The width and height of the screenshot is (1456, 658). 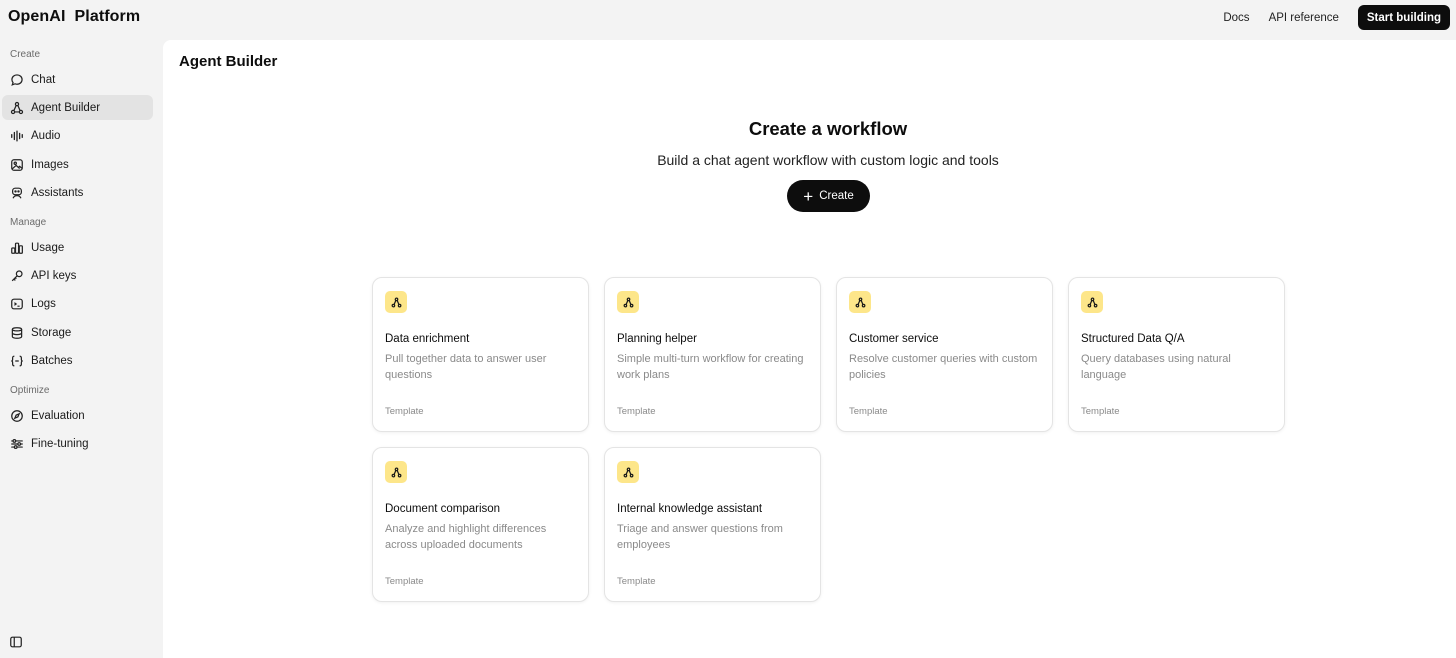 What do you see at coordinates (1156, 367) in the screenshot?
I see `template-description: Query databases using natural language` at bounding box center [1156, 367].